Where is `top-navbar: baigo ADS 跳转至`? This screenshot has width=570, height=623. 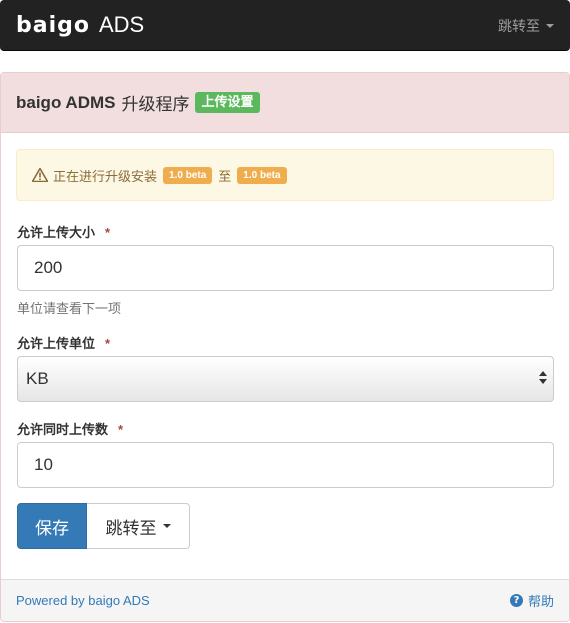
top-navbar: baigo ADS 跳转至 is located at coordinates (285, 25).